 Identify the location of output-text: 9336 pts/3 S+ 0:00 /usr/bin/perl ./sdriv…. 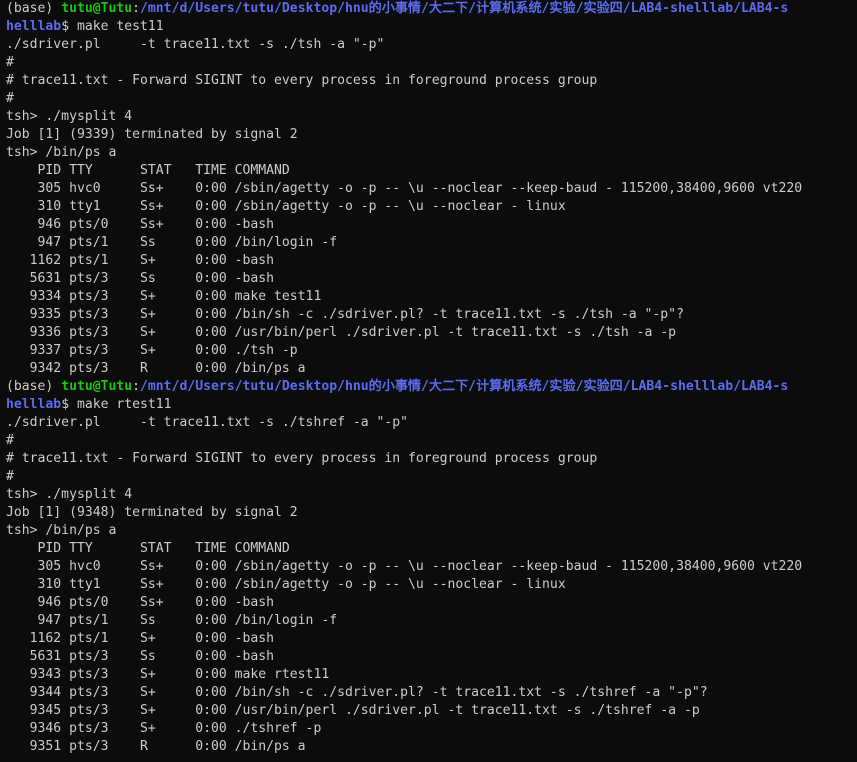
(341, 332).